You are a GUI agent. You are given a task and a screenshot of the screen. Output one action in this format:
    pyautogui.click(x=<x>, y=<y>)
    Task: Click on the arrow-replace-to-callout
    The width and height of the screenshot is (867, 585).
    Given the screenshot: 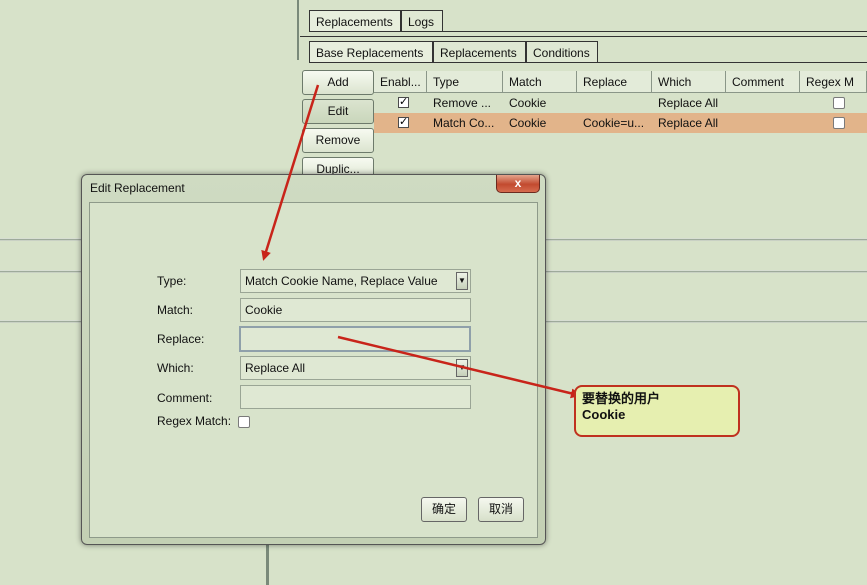 What is the action you would take?
    pyautogui.click(x=459, y=367)
    